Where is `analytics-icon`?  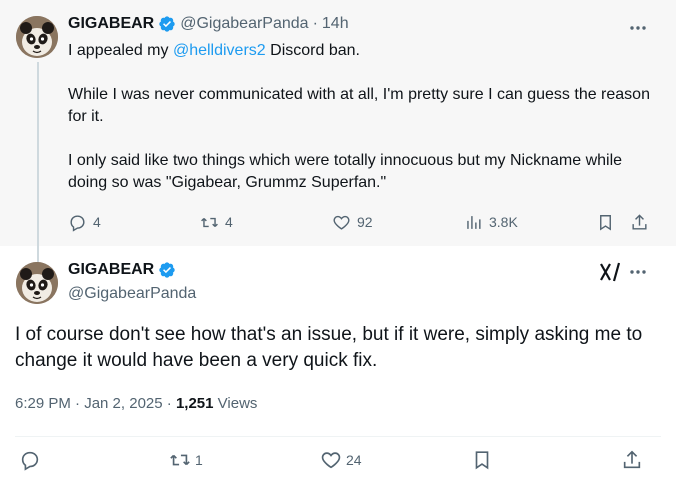 analytics-icon is located at coordinates (474, 222).